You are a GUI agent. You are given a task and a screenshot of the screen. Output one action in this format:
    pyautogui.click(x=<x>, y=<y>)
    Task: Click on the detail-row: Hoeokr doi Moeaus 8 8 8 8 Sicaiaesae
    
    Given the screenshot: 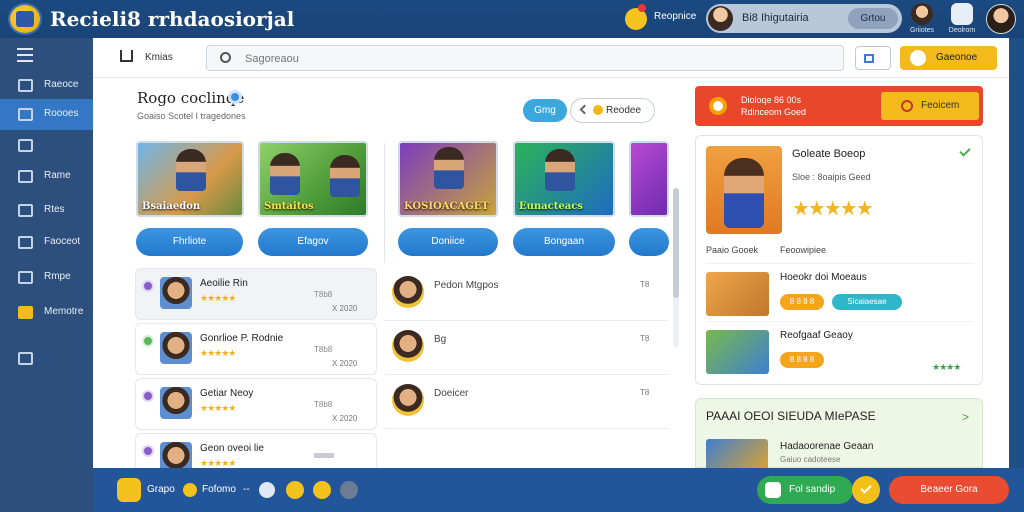 What is the action you would take?
    pyautogui.click(x=840, y=292)
    